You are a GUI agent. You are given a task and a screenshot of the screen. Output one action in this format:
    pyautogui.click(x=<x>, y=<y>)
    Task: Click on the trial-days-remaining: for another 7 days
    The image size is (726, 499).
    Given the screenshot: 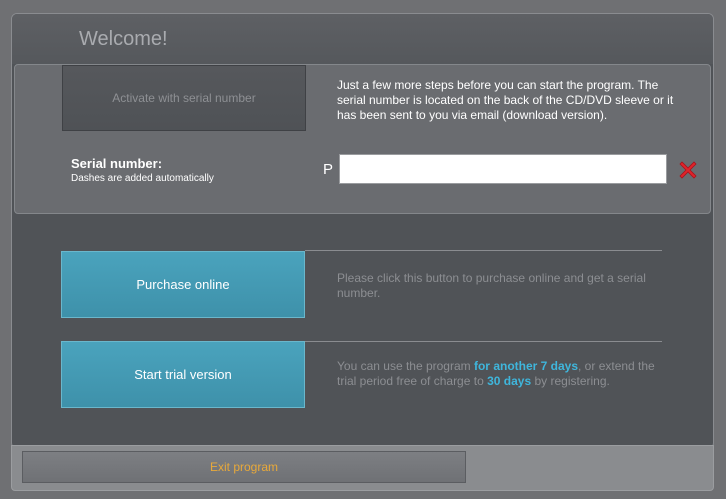 What is the action you would take?
    pyautogui.click(x=526, y=366)
    